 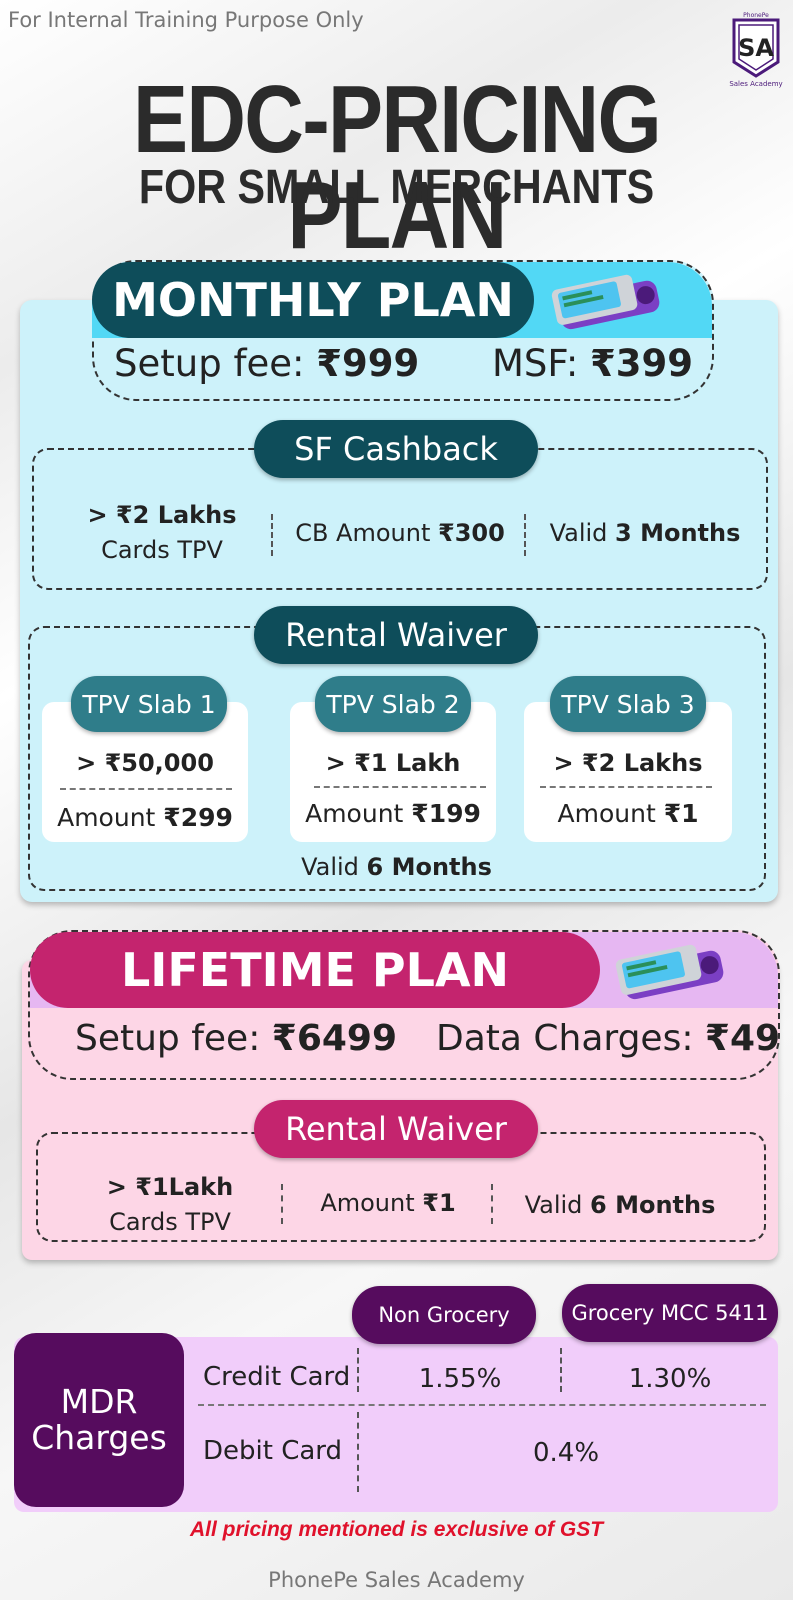 What do you see at coordinates (396, 1580) in the screenshot?
I see `footer-brand: PhonePe Sales Academy` at bounding box center [396, 1580].